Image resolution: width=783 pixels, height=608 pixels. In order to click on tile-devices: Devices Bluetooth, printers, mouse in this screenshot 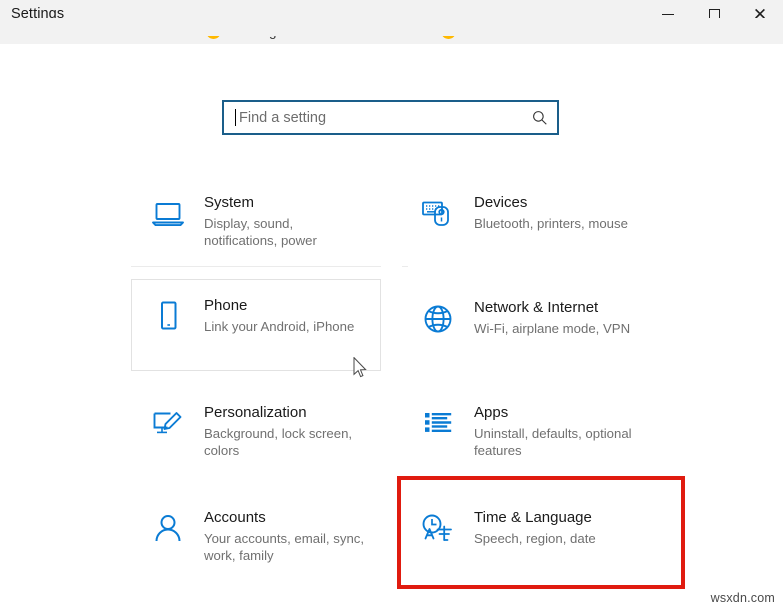, I will do `click(526, 220)`.